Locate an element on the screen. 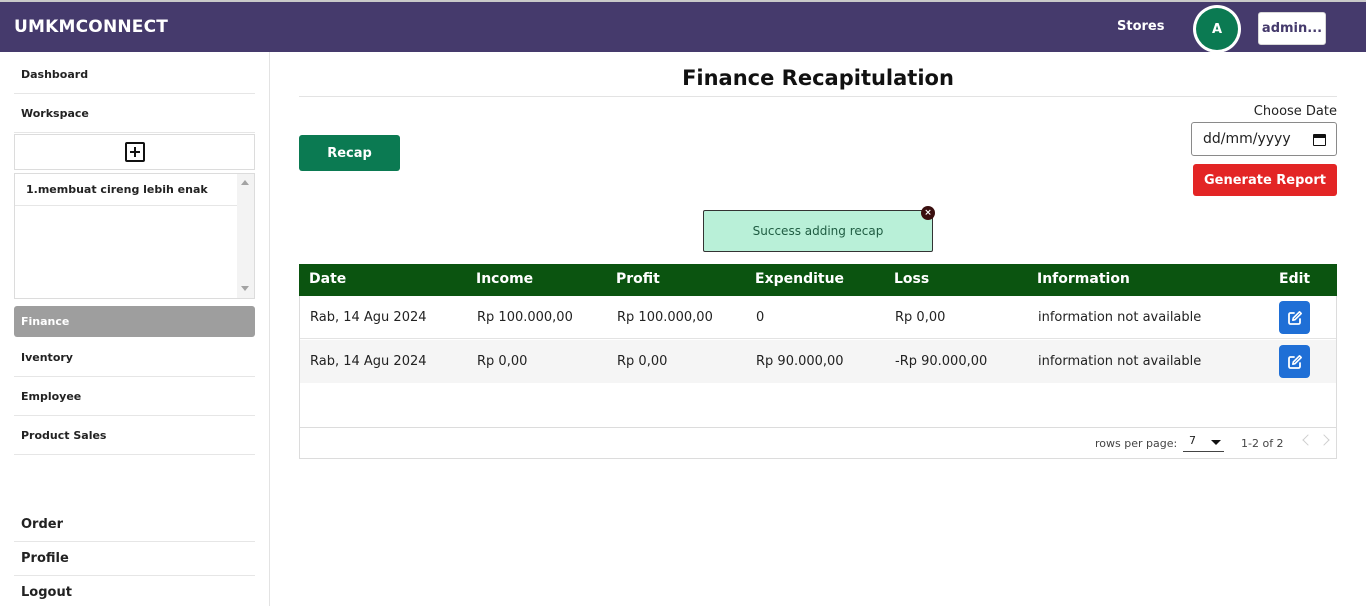  avatar: A is located at coordinates (1217, 29).